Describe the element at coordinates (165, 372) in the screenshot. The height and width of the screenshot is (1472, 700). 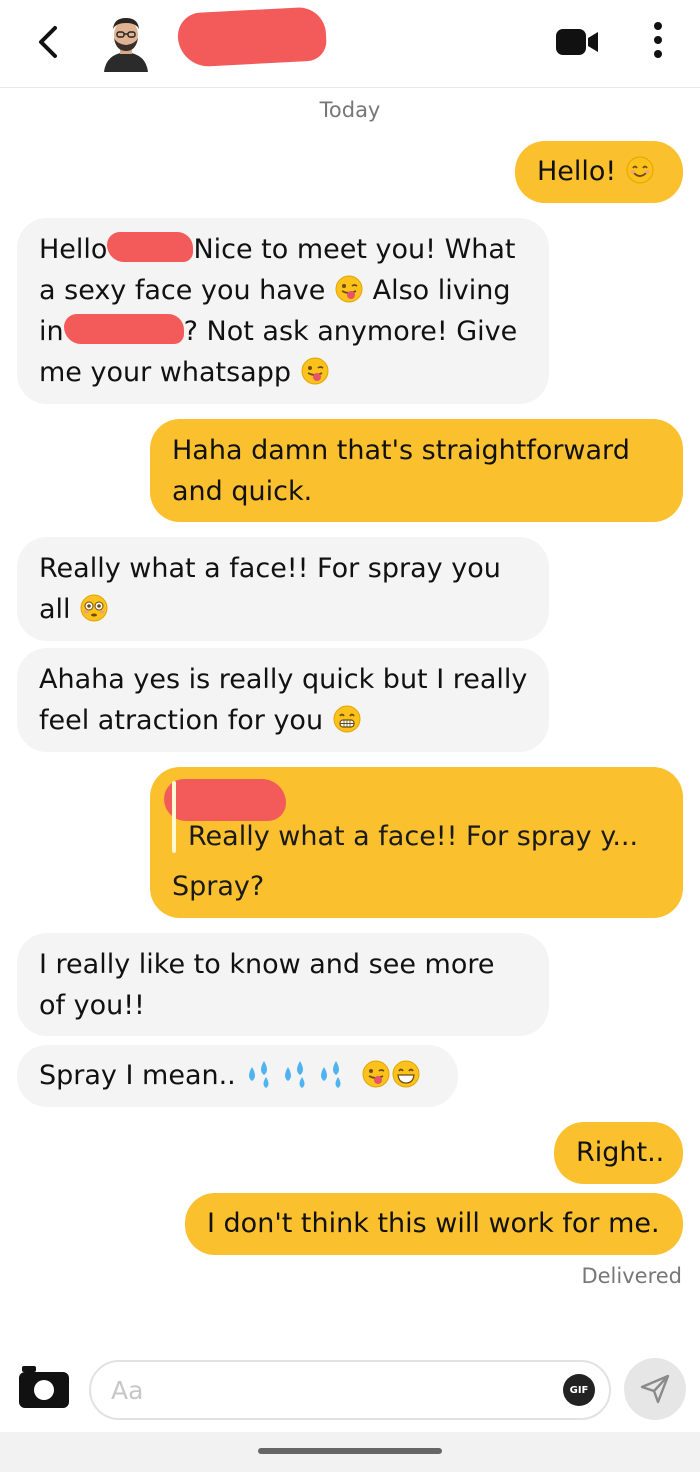
I see `message-text: me your whatsapp` at that location.